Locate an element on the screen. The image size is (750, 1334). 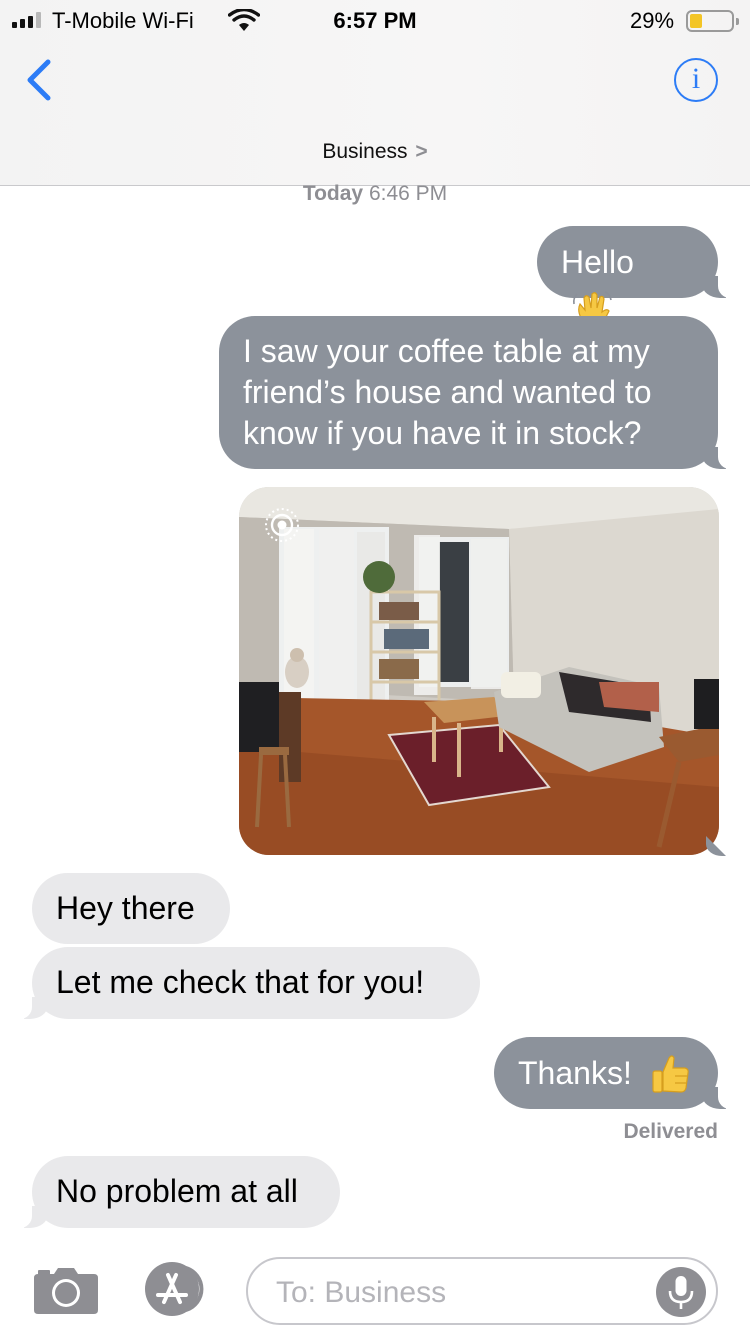
battery-percent: 29% is located at coordinates (652, 20).